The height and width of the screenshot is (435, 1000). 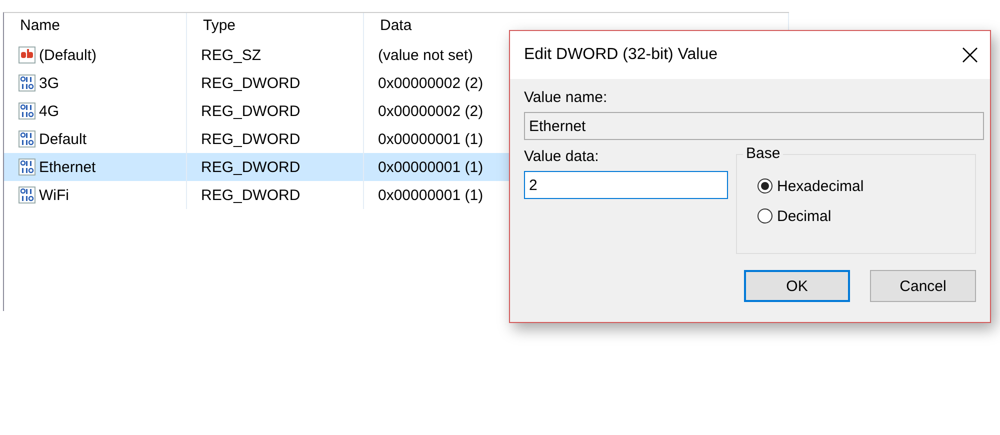 What do you see at coordinates (621, 55) in the screenshot?
I see `dialog-title: Edit DWORD (32-bit) Value` at bounding box center [621, 55].